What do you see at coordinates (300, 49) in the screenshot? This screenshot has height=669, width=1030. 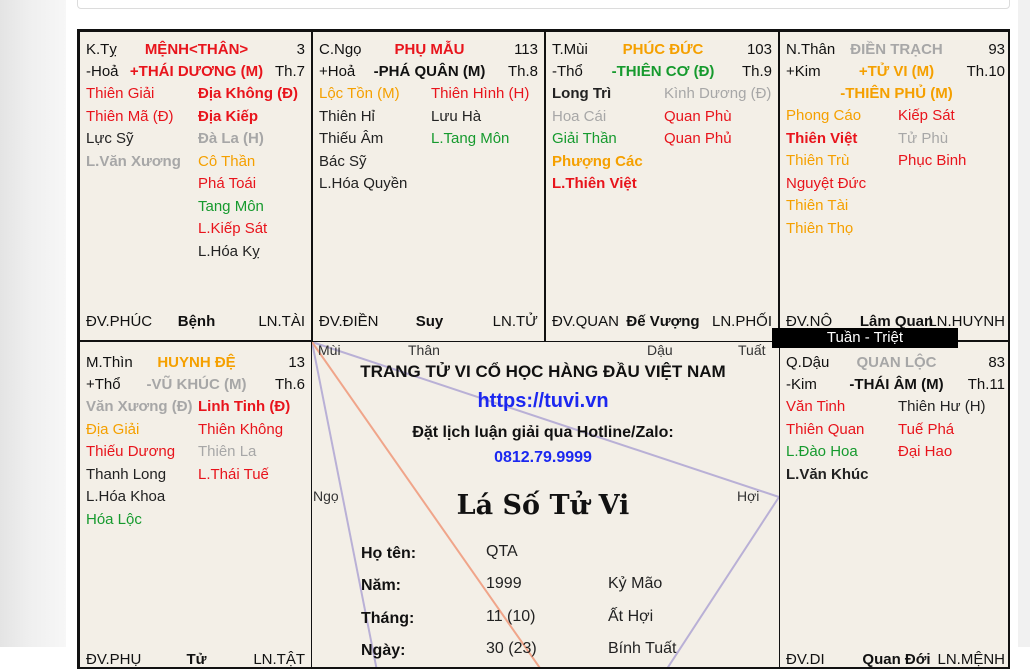 I see `palace-number: 3` at bounding box center [300, 49].